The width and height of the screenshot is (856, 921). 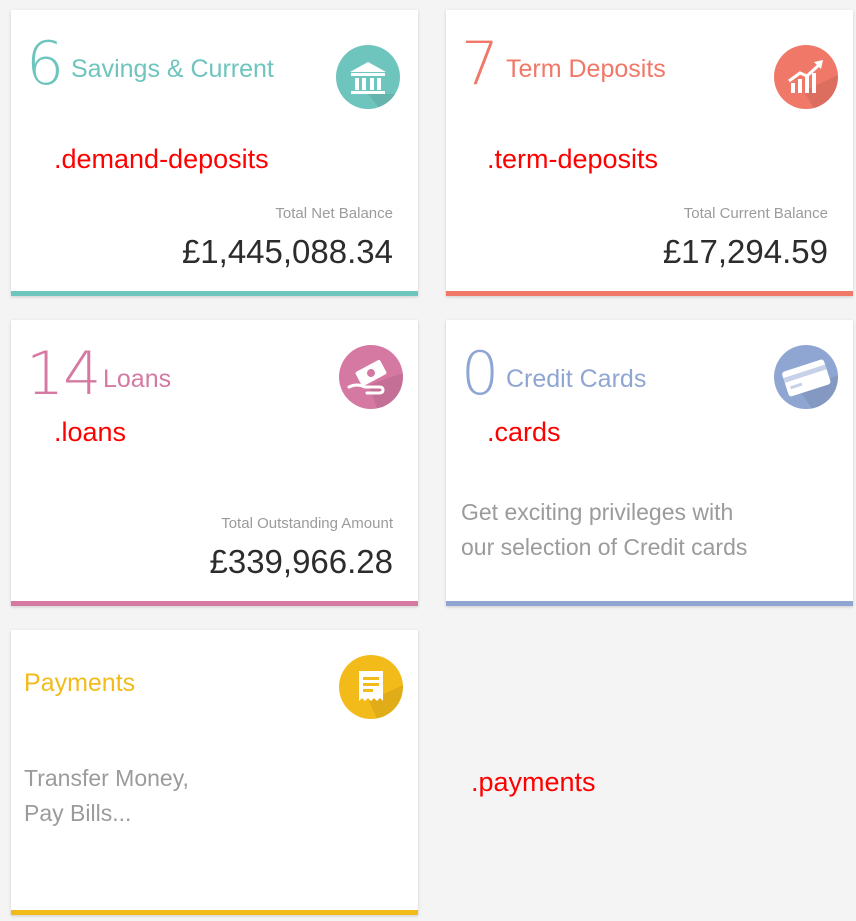 I want to click on bank-icon, so click(x=368, y=77).